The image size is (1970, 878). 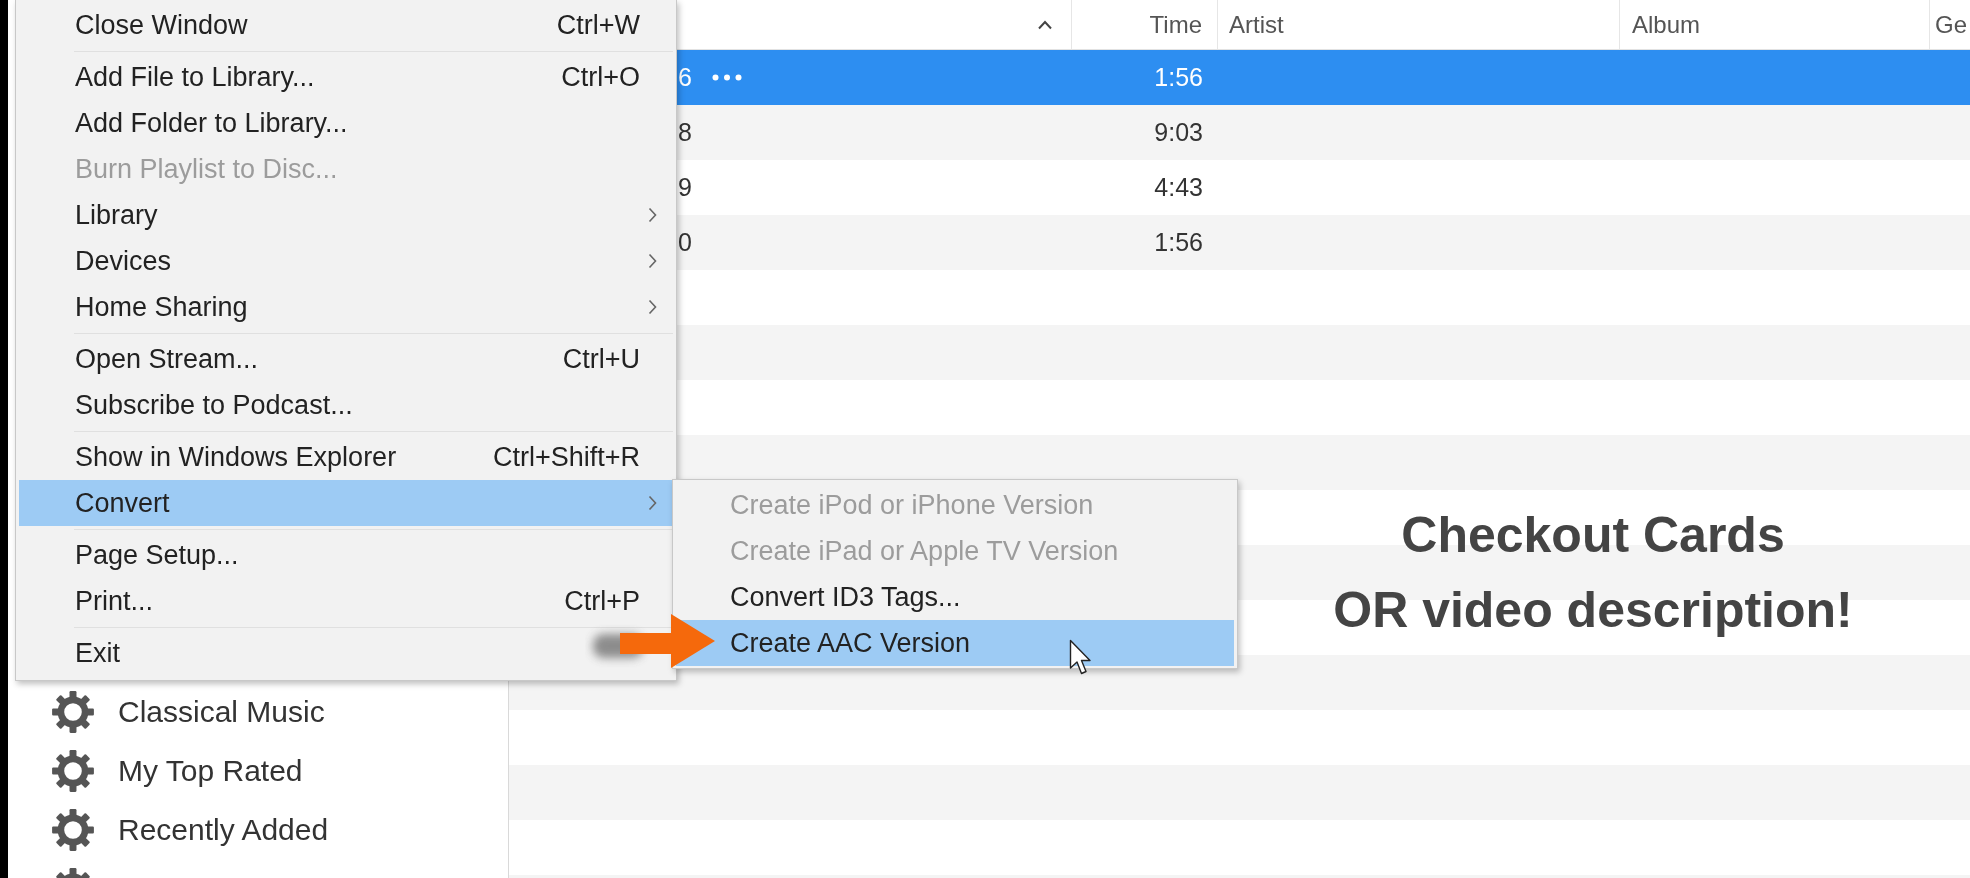 What do you see at coordinates (955, 643) in the screenshot?
I see `menu-item: Create AAC Version` at bounding box center [955, 643].